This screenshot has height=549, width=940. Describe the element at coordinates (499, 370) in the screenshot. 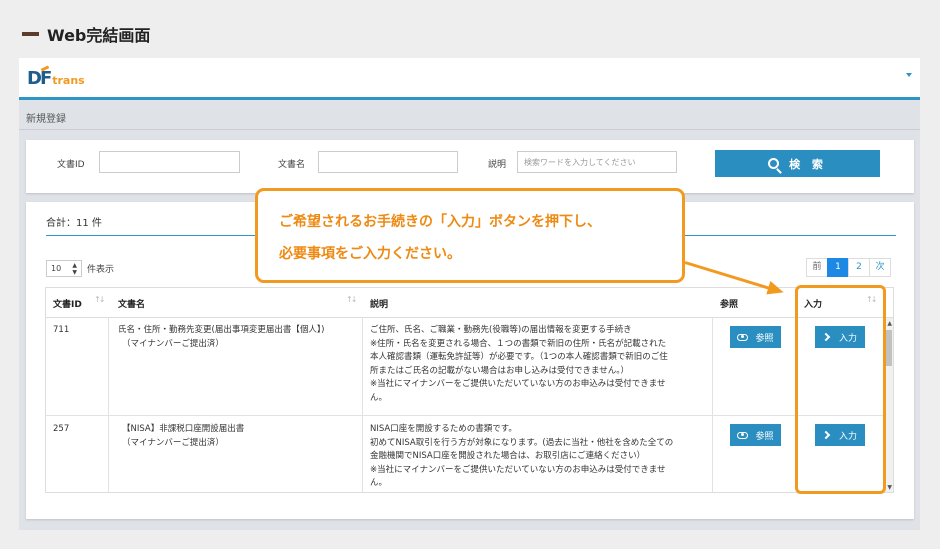

I see `desc-line: 所またはご氏名の記載がない場合はお申し込みは受付できません。）` at that location.